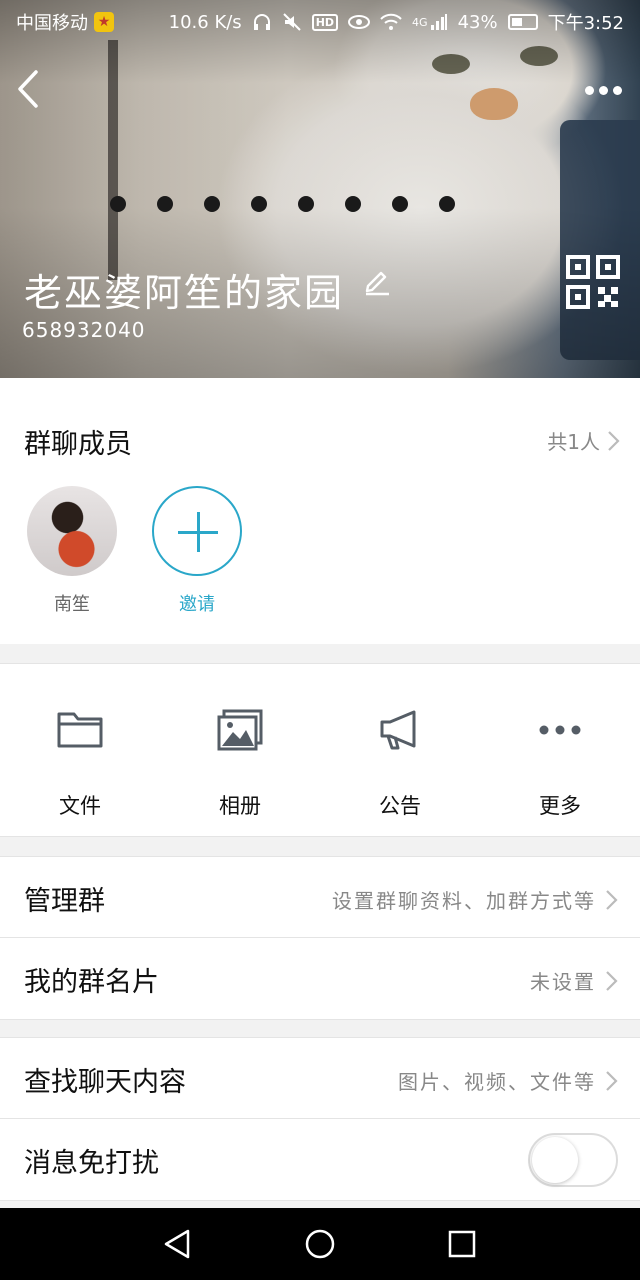  I want to click on battery-percent: 43%, so click(477, 22).